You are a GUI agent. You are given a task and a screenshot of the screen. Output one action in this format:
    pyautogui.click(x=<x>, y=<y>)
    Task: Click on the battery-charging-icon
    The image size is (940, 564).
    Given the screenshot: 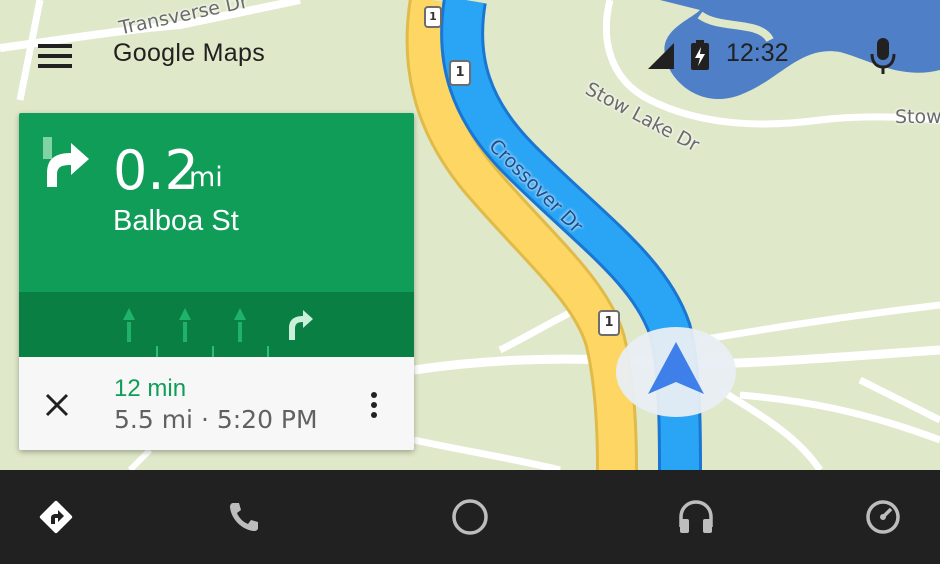 What is the action you would take?
    pyautogui.click(x=700, y=57)
    